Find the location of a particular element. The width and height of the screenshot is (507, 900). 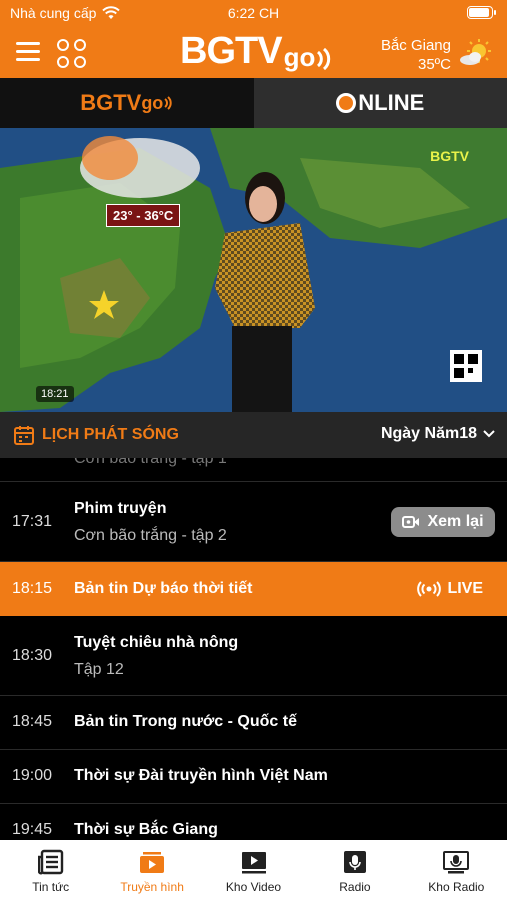

live-label: LIVE is located at coordinates (465, 588).